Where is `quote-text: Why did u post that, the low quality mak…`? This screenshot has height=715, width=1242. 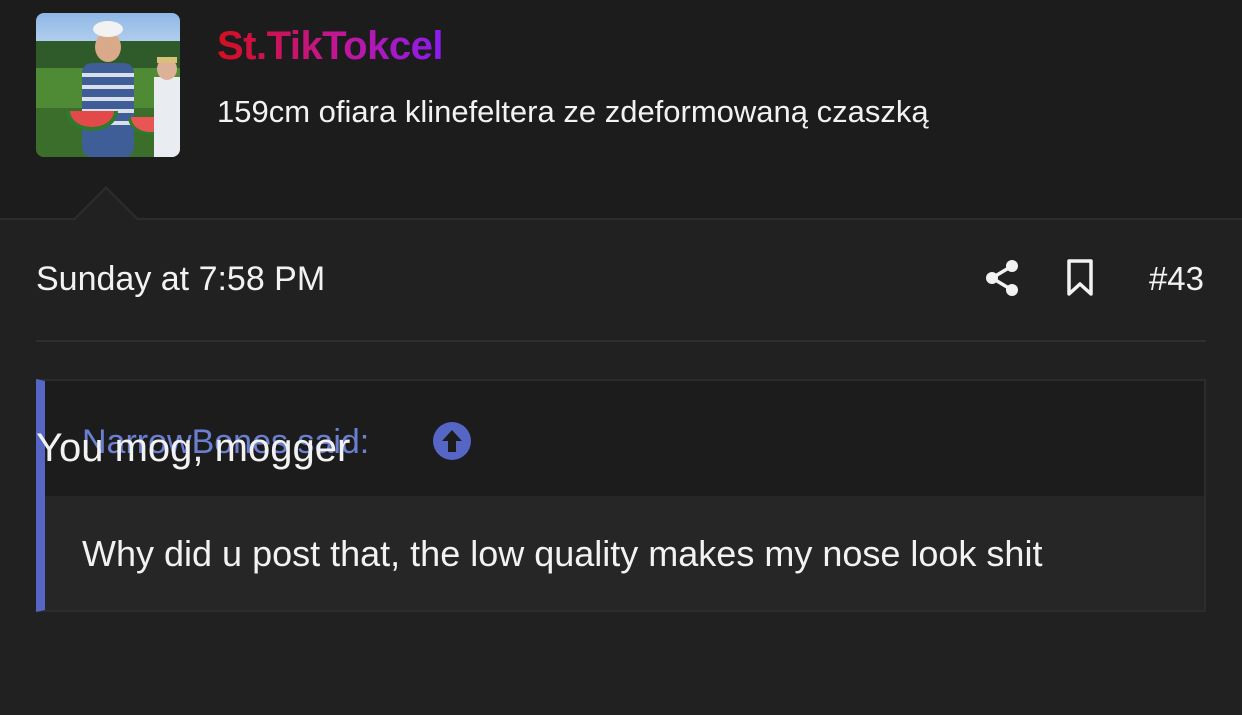 quote-text: Why did u post that, the low quality mak… is located at coordinates (562, 553).